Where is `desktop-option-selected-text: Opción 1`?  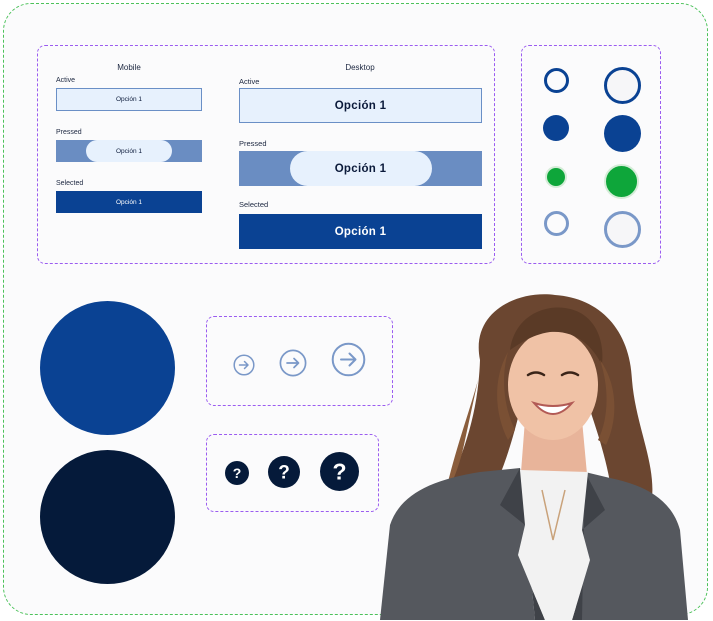
desktop-option-selected-text: Opción 1 is located at coordinates (360, 231).